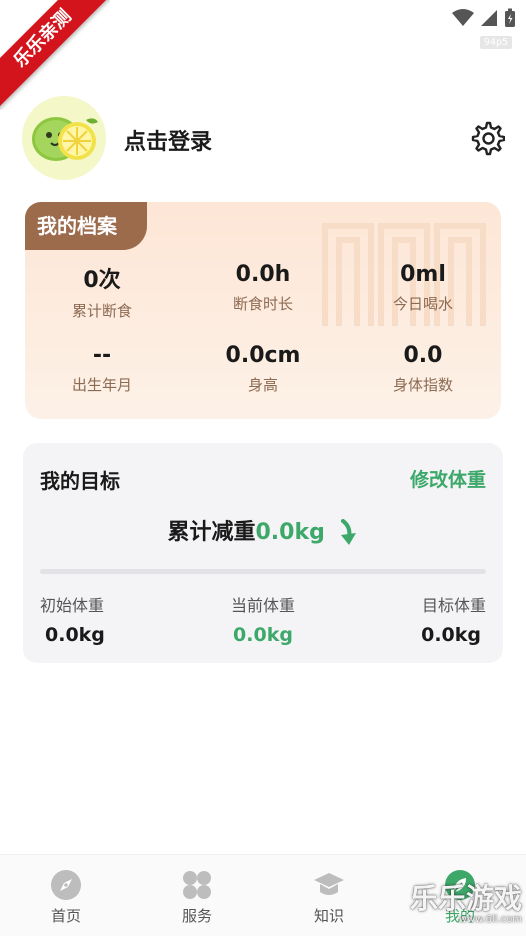  What do you see at coordinates (263, 635) in the screenshot?
I see `current-weight-value: 0.0kg` at bounding box center [263, 635].